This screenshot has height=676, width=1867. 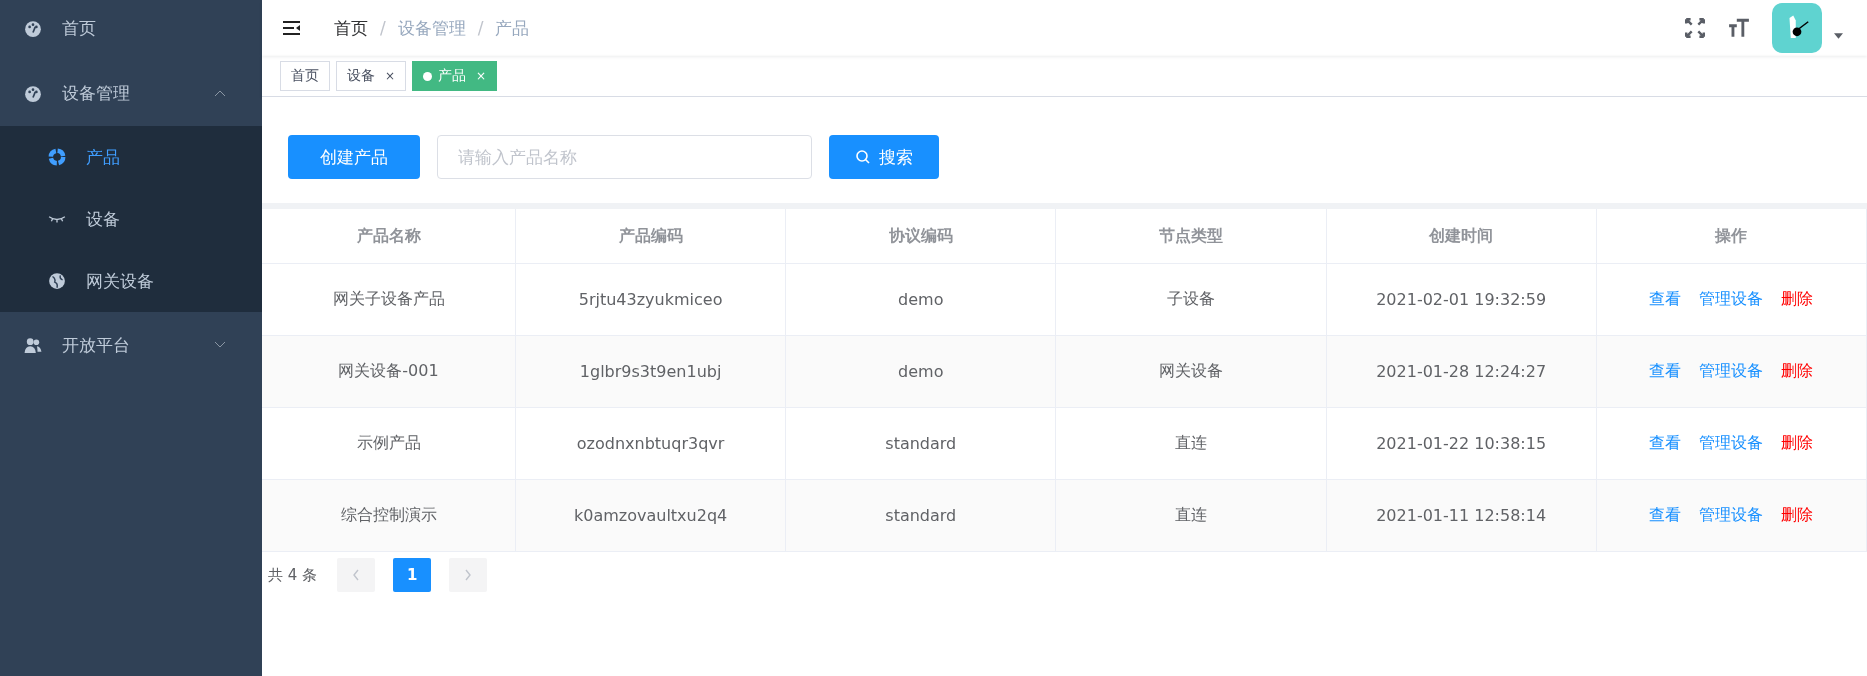 I want to click on font-size-icon, so click(x=1739, y=28).